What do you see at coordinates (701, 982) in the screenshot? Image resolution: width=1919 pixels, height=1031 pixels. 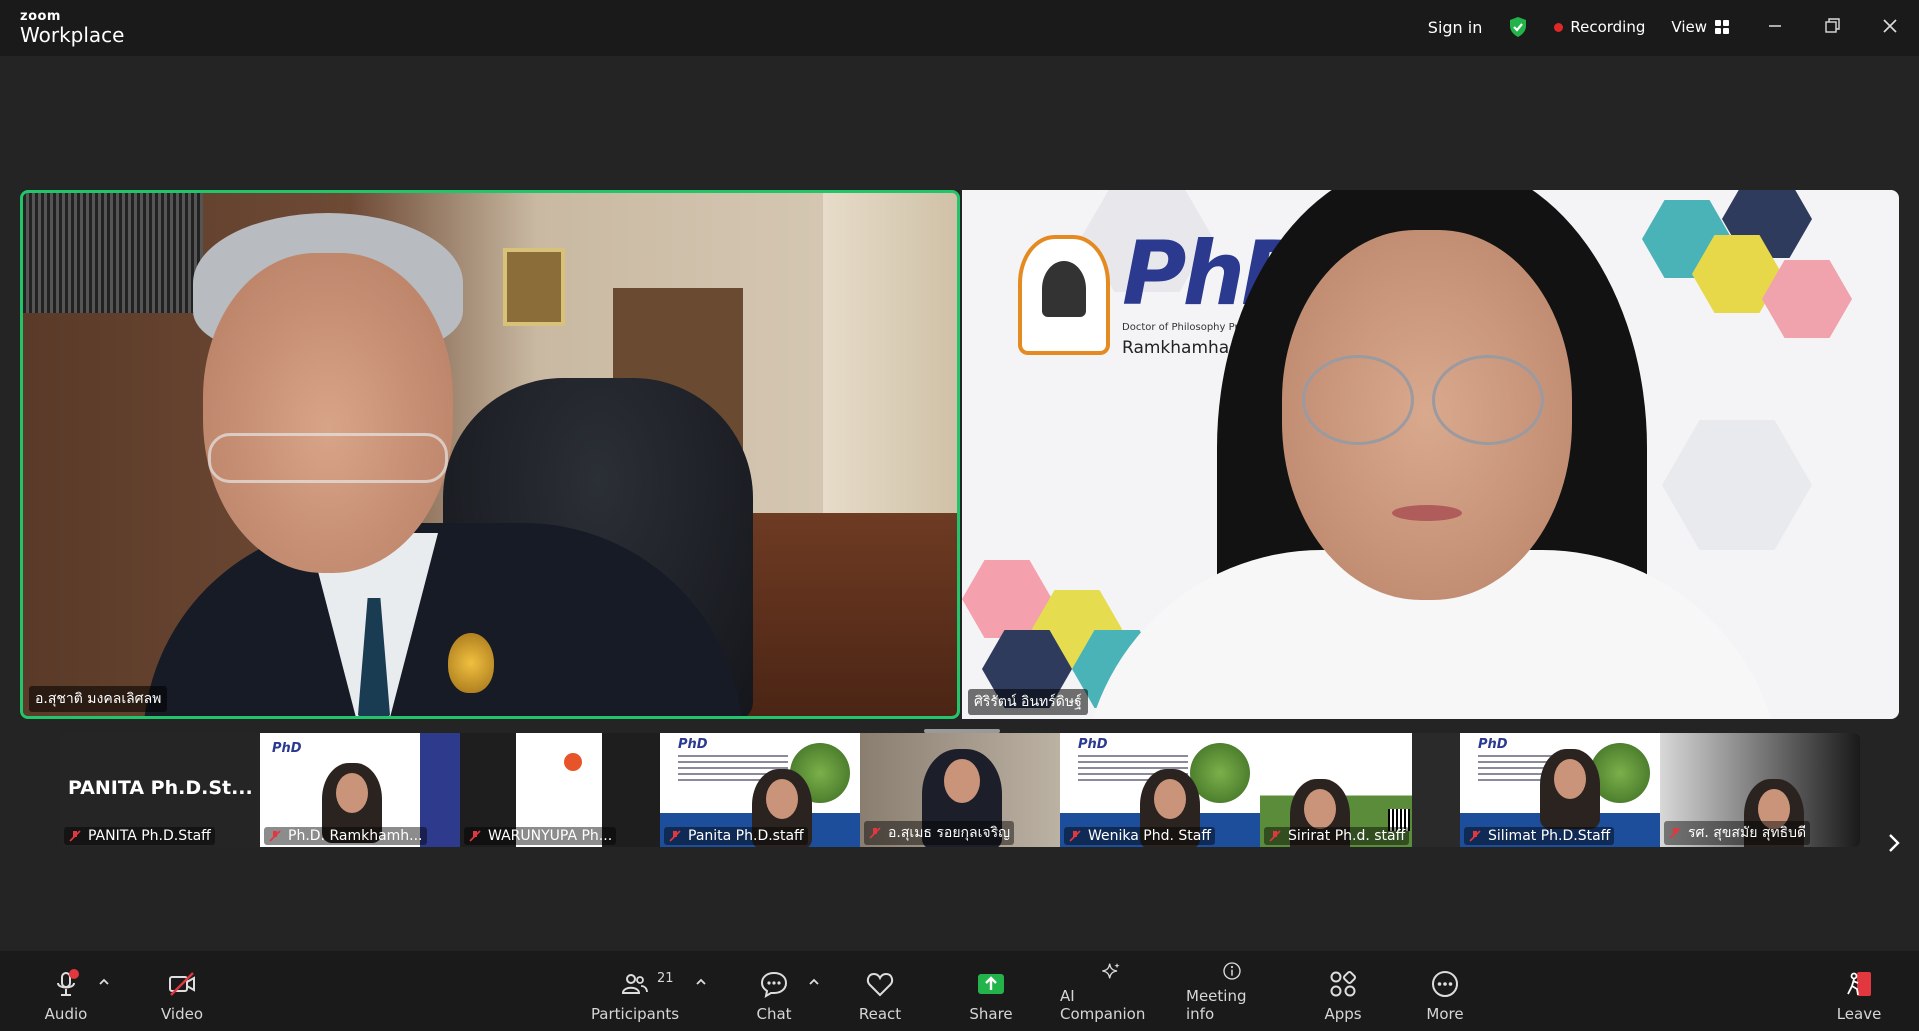 I see `participants-options-chevron-up-icon` at bounding box center [701, 982].